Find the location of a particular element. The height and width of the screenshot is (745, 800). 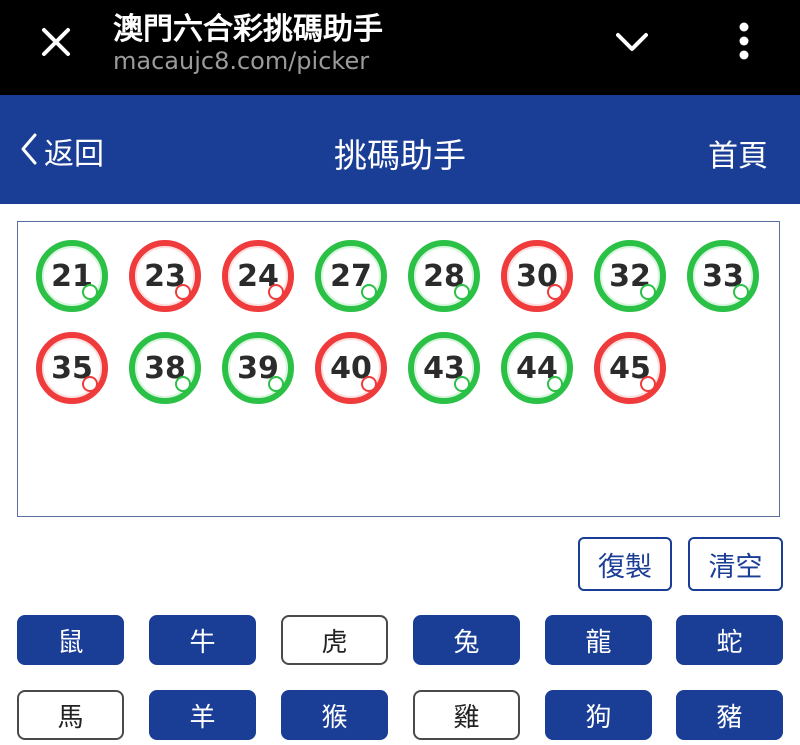

chevron-left-icon is located at coordinates (29, 151).